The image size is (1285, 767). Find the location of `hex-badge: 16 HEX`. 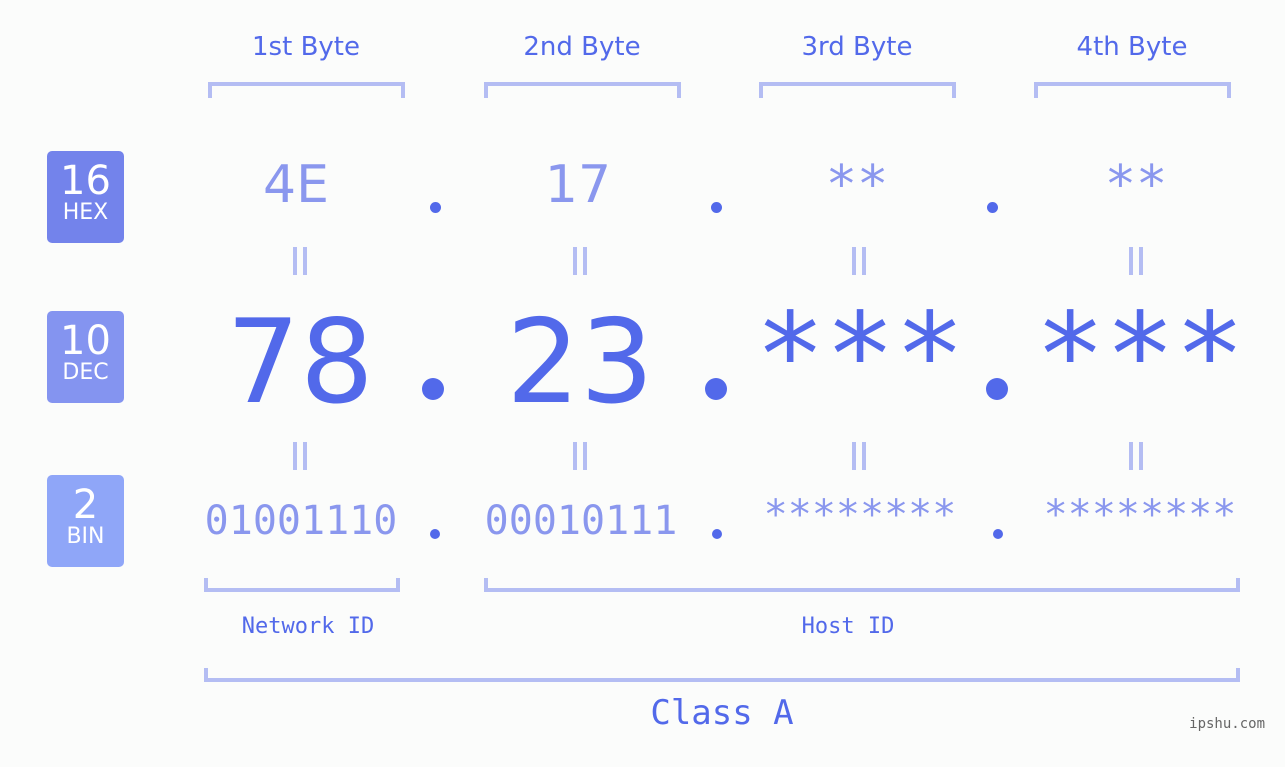

hex-badge: 16 HEX is located at coordinates (85, 197).